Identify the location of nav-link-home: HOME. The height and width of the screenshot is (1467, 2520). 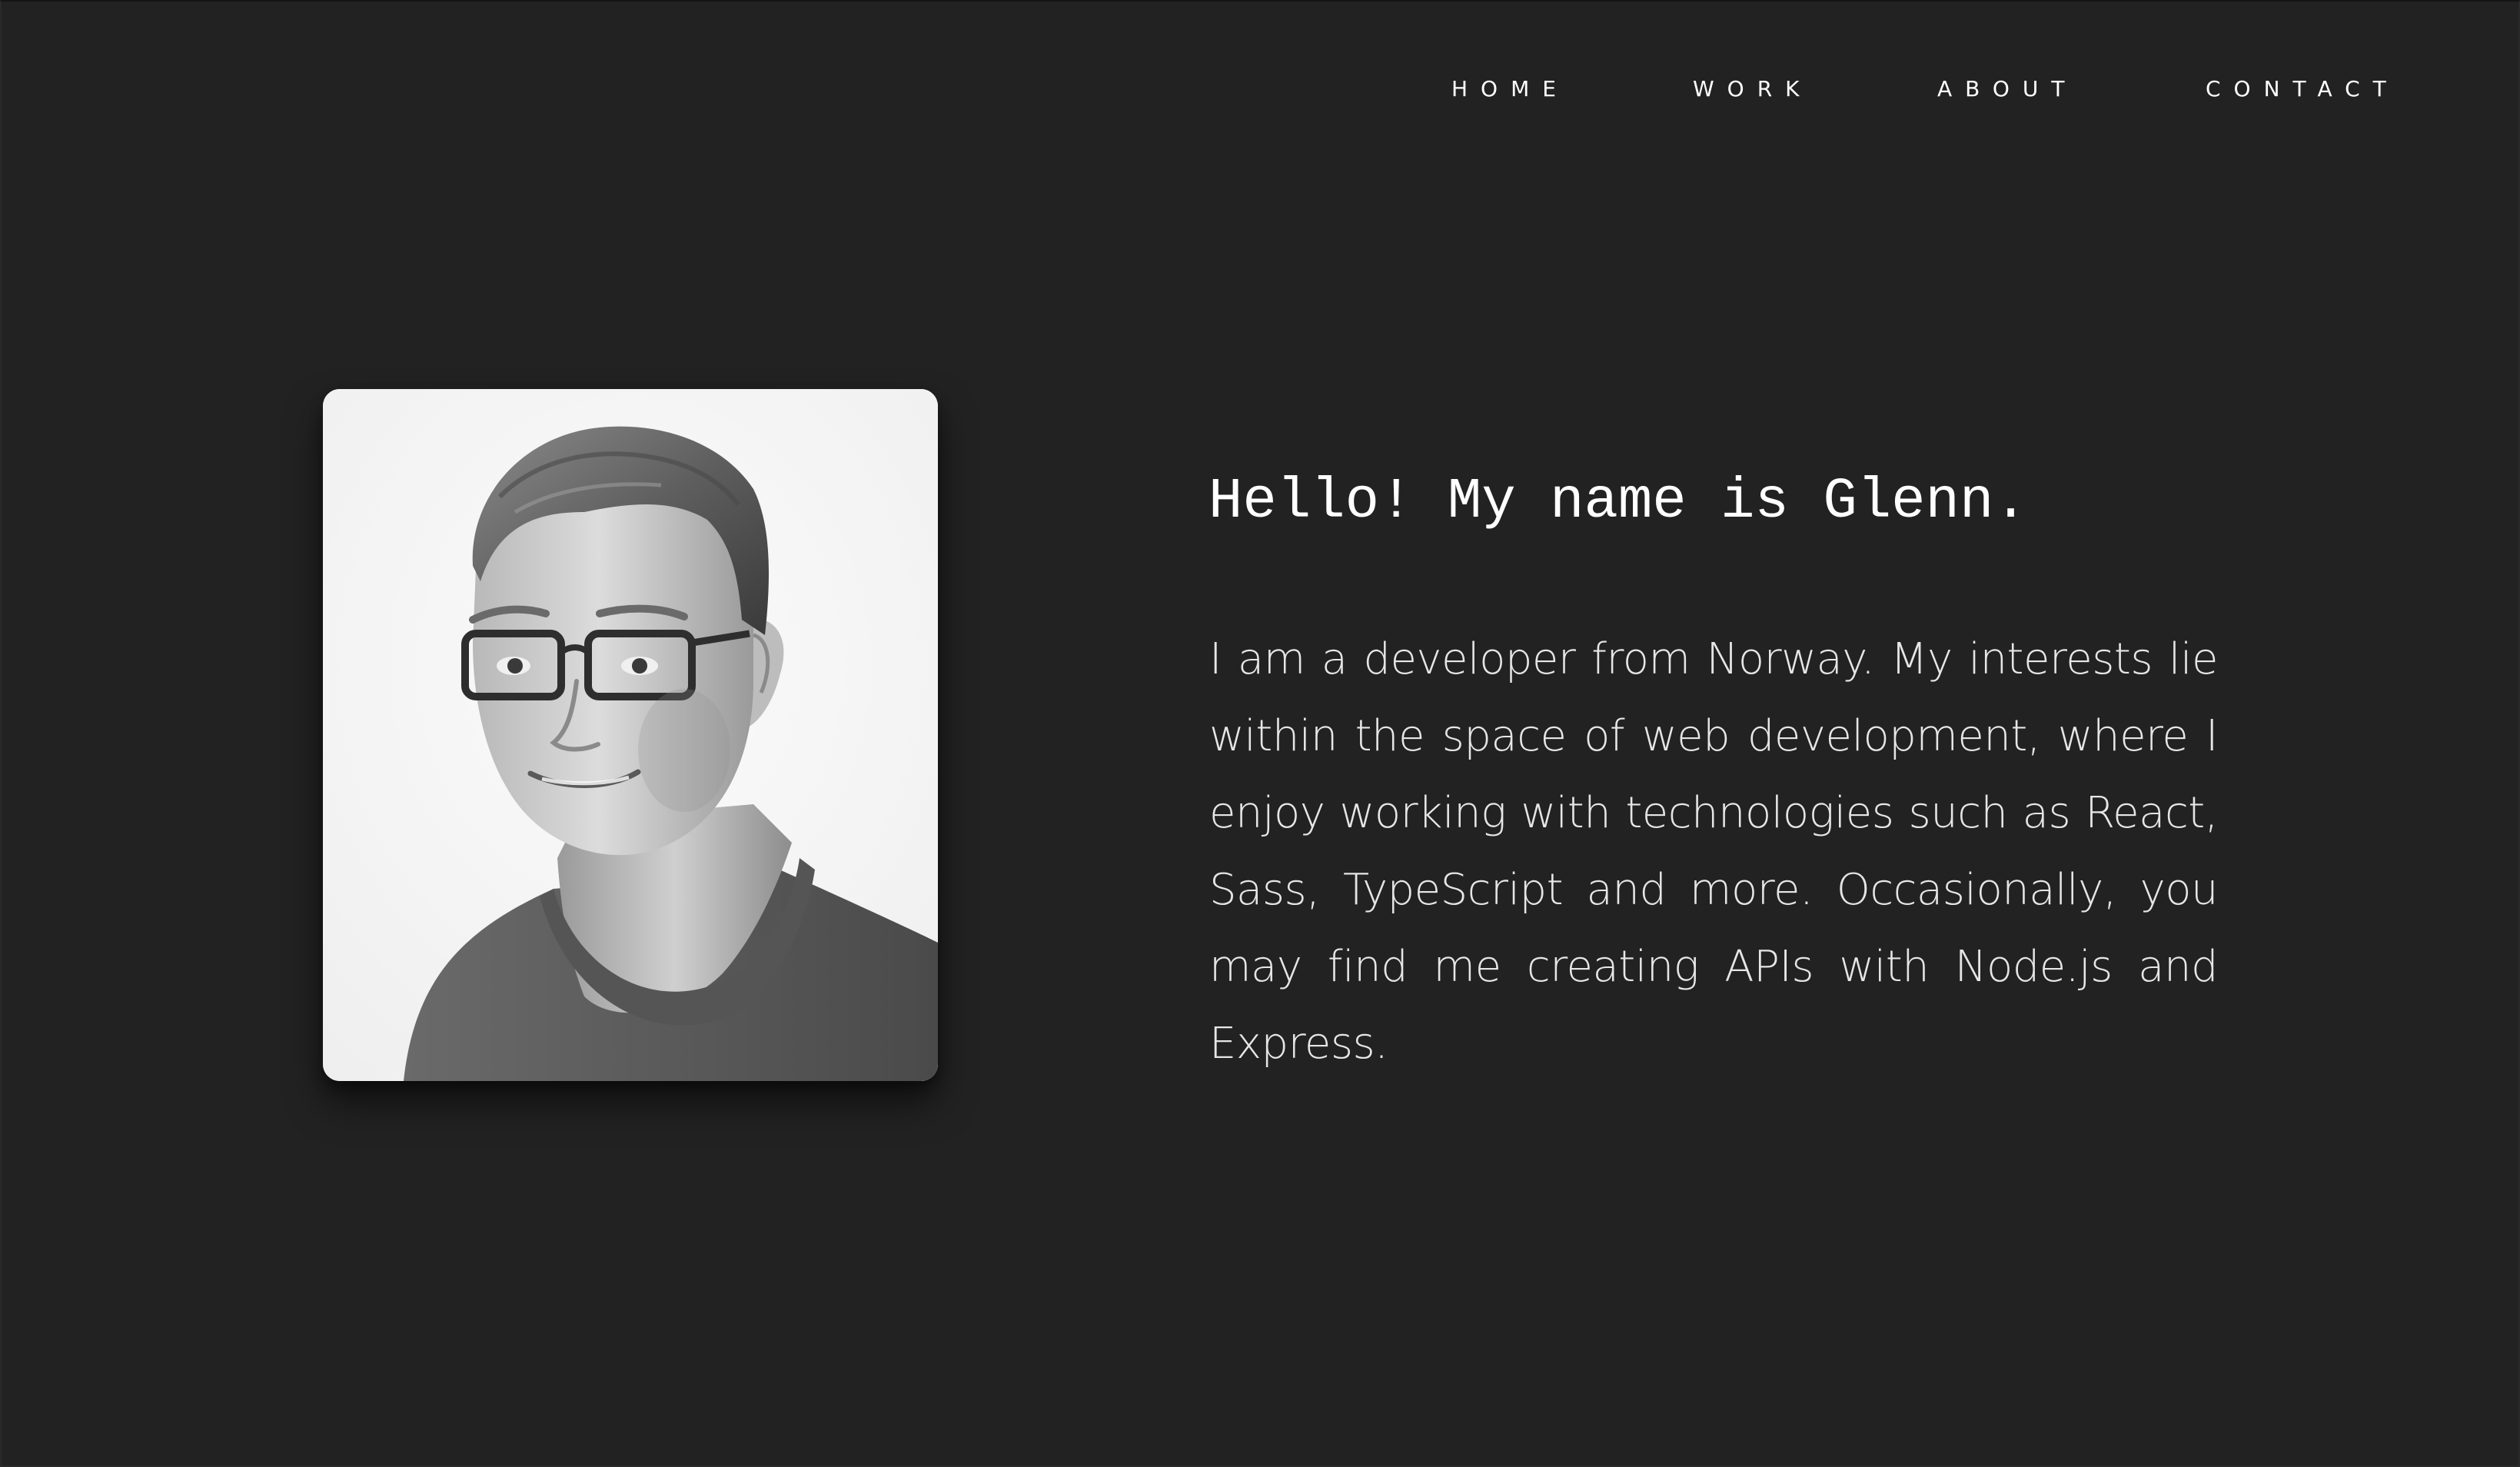
(1510, 89).